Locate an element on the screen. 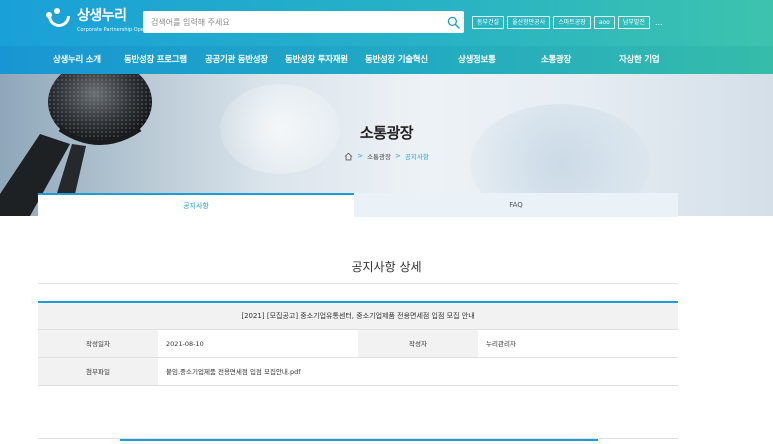  notice-content is located at coordinates (358, 412).